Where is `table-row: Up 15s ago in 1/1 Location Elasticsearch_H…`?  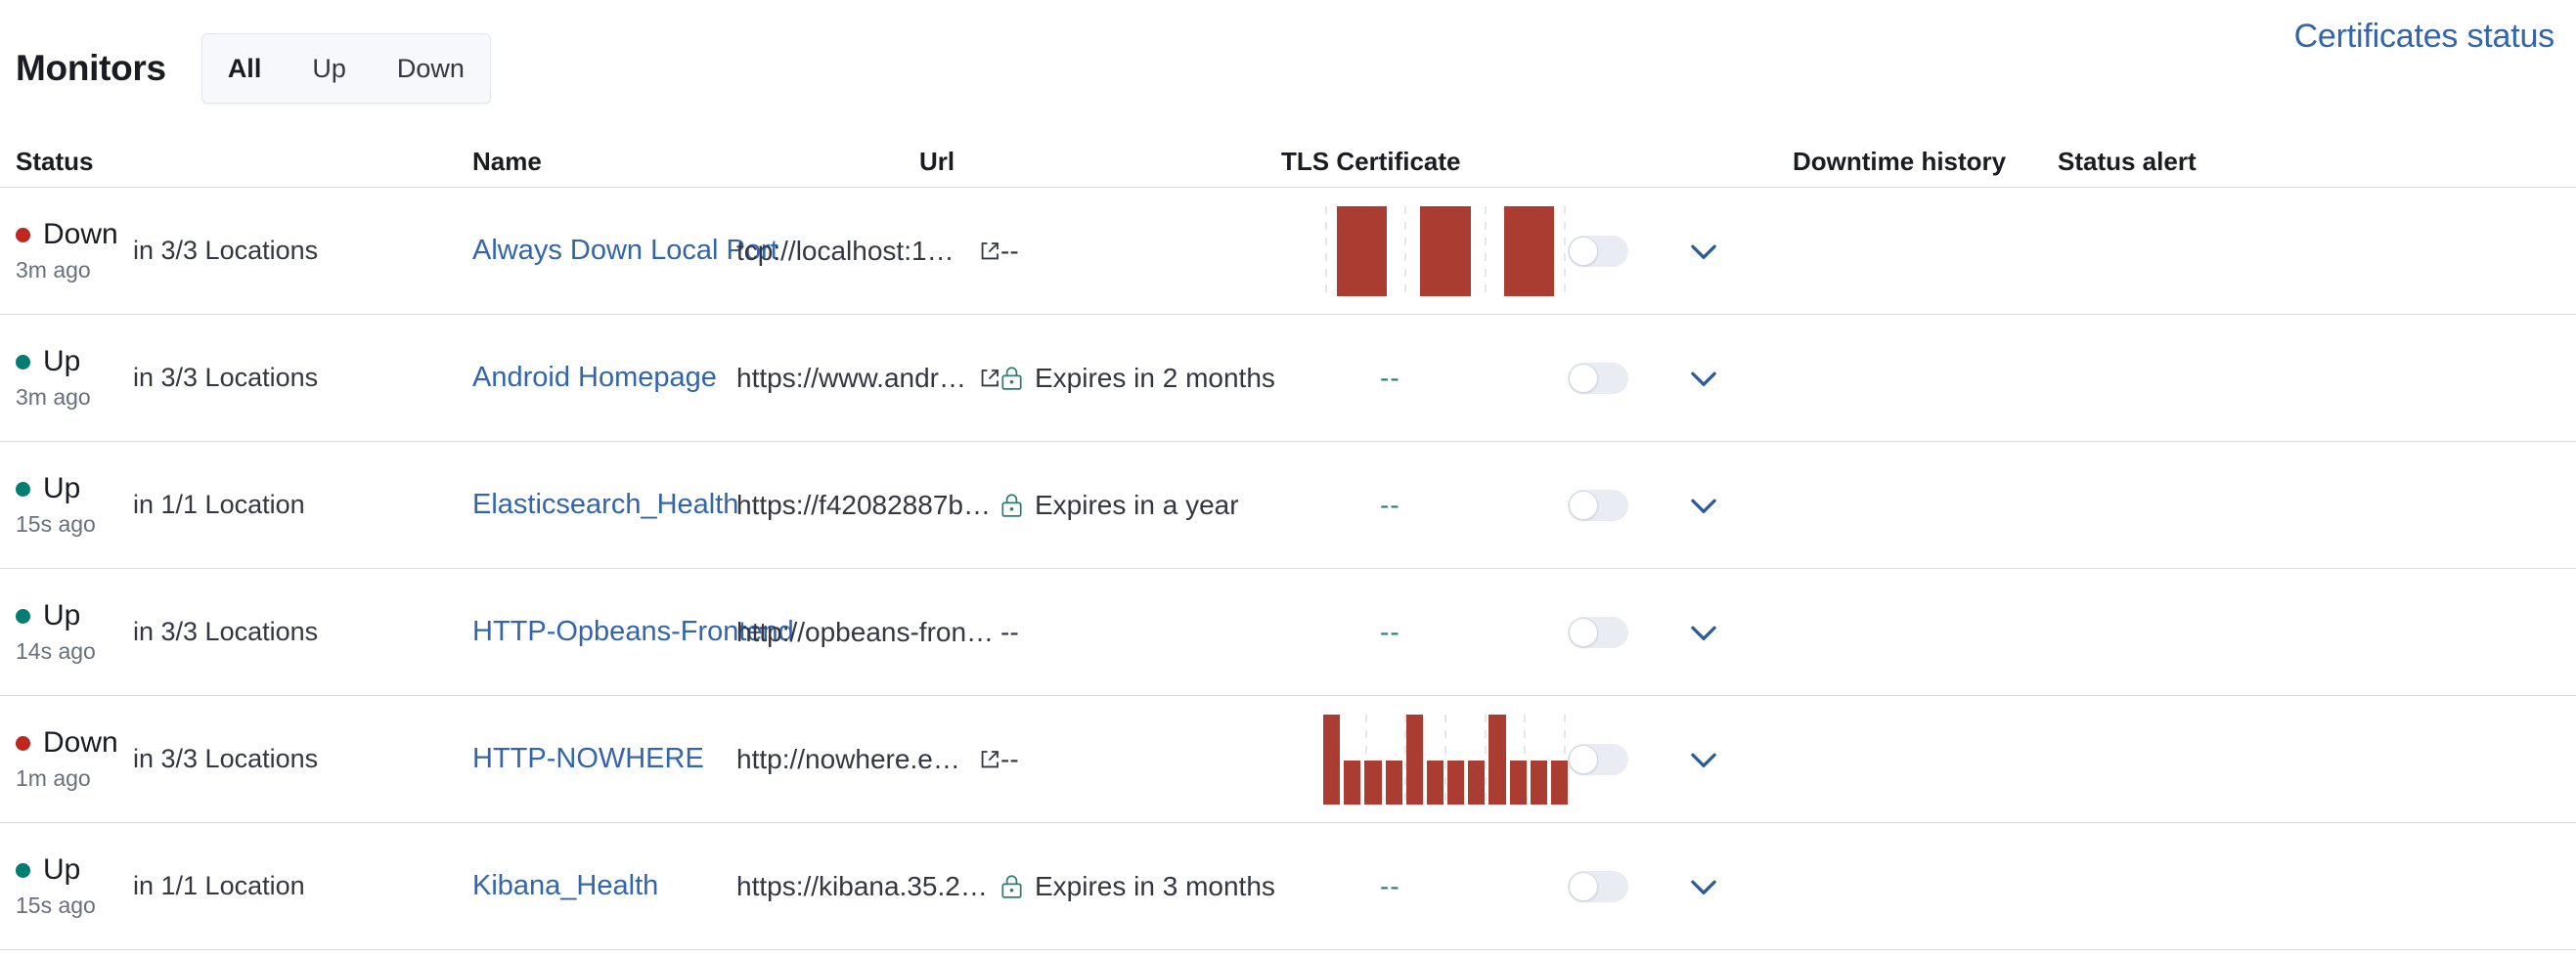 table-row: Up 15s ago in 1/1 Location Elasticsearch_H… is located at coordinates (1288, 505).